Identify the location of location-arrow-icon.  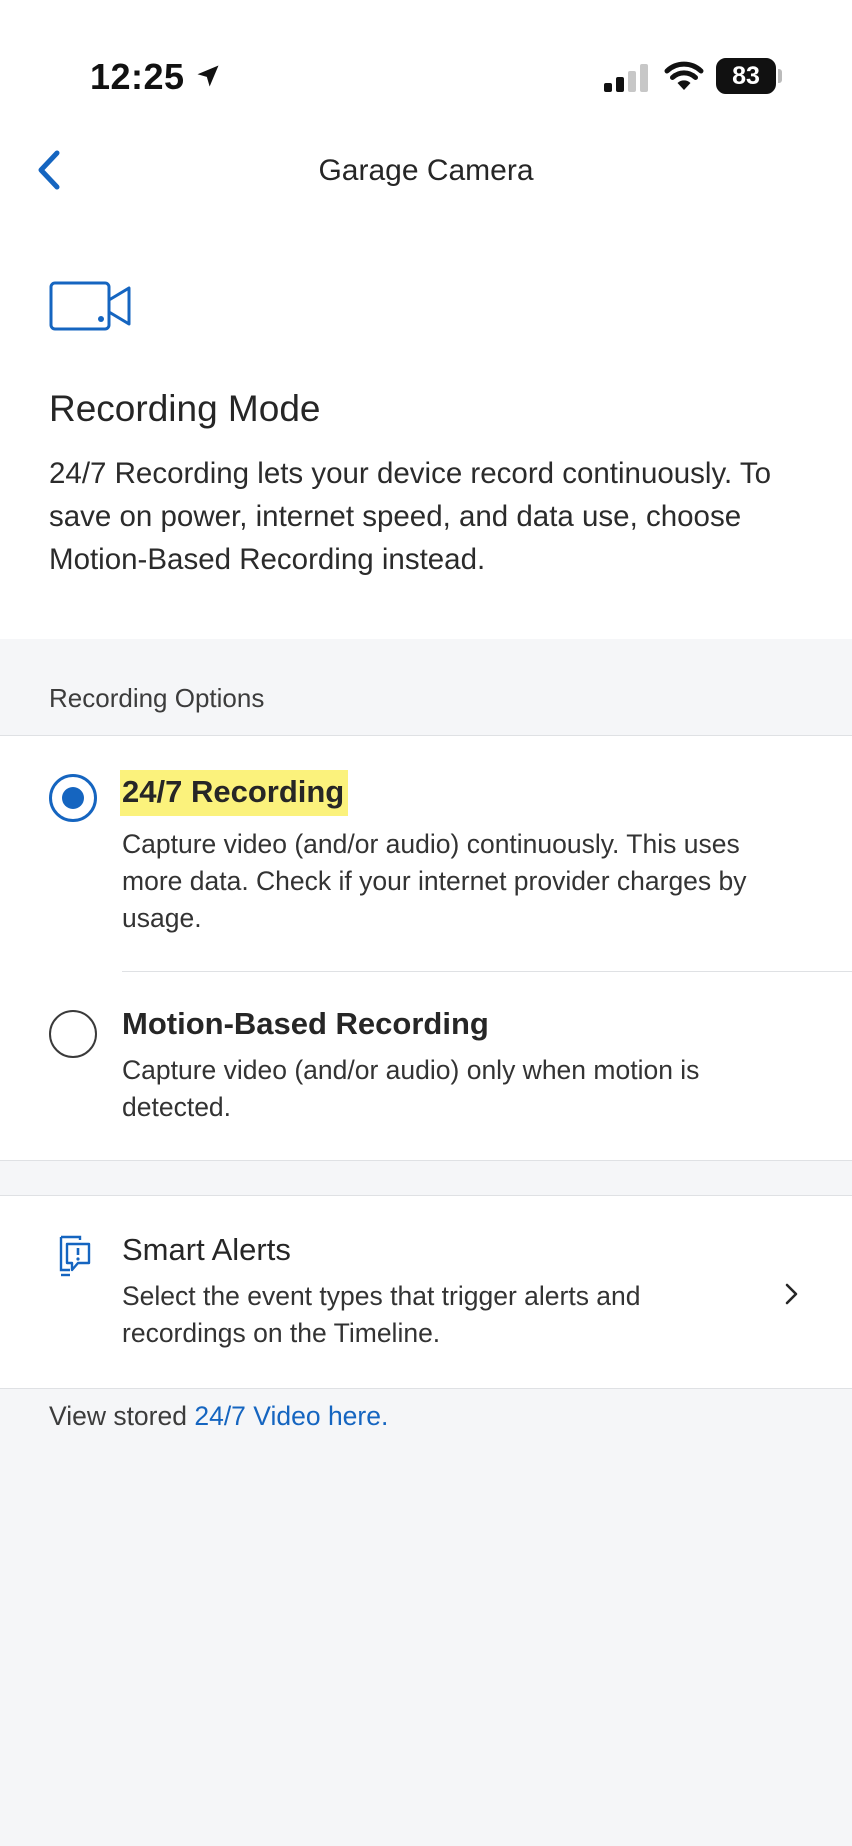
(208, 76).